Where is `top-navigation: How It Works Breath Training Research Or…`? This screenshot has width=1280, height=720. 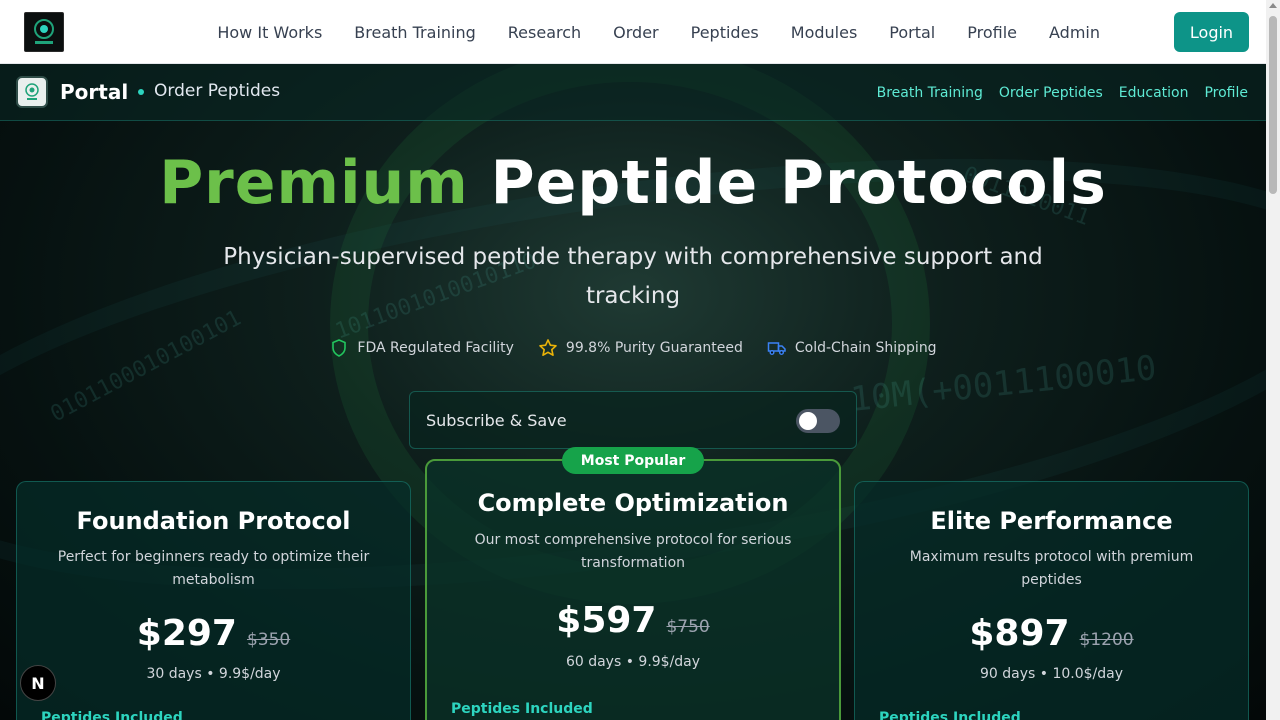
top-navigation: How It Works Breath Training Research Or… is located at coordinates (633, 32).